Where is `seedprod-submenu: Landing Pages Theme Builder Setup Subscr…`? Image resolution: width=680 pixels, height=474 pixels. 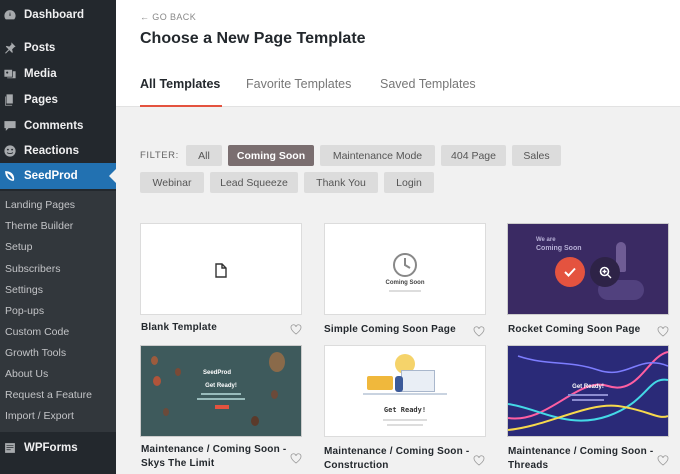
seedprod-submenu: Landing Pages Theme Builder Setup Subscr… is located at coordinates (58, 311).